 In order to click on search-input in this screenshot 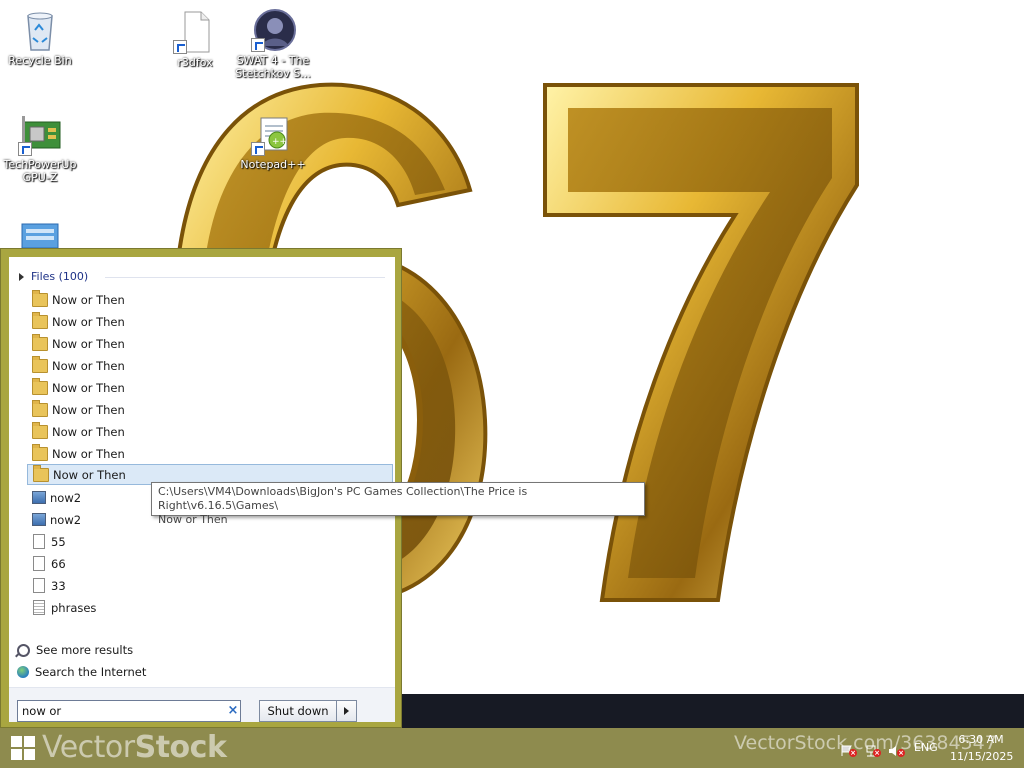, I will do `click(129, 711)`.